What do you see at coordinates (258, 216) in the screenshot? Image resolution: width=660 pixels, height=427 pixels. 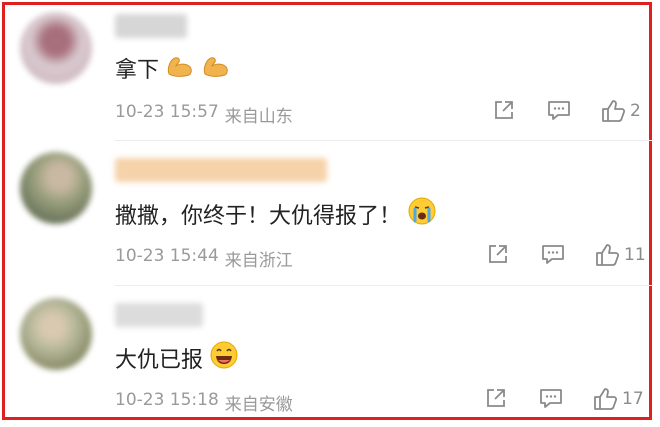 I see `comment-text: 撒撒，你终于！大仇得报了！` at bounding box center [258, 216].